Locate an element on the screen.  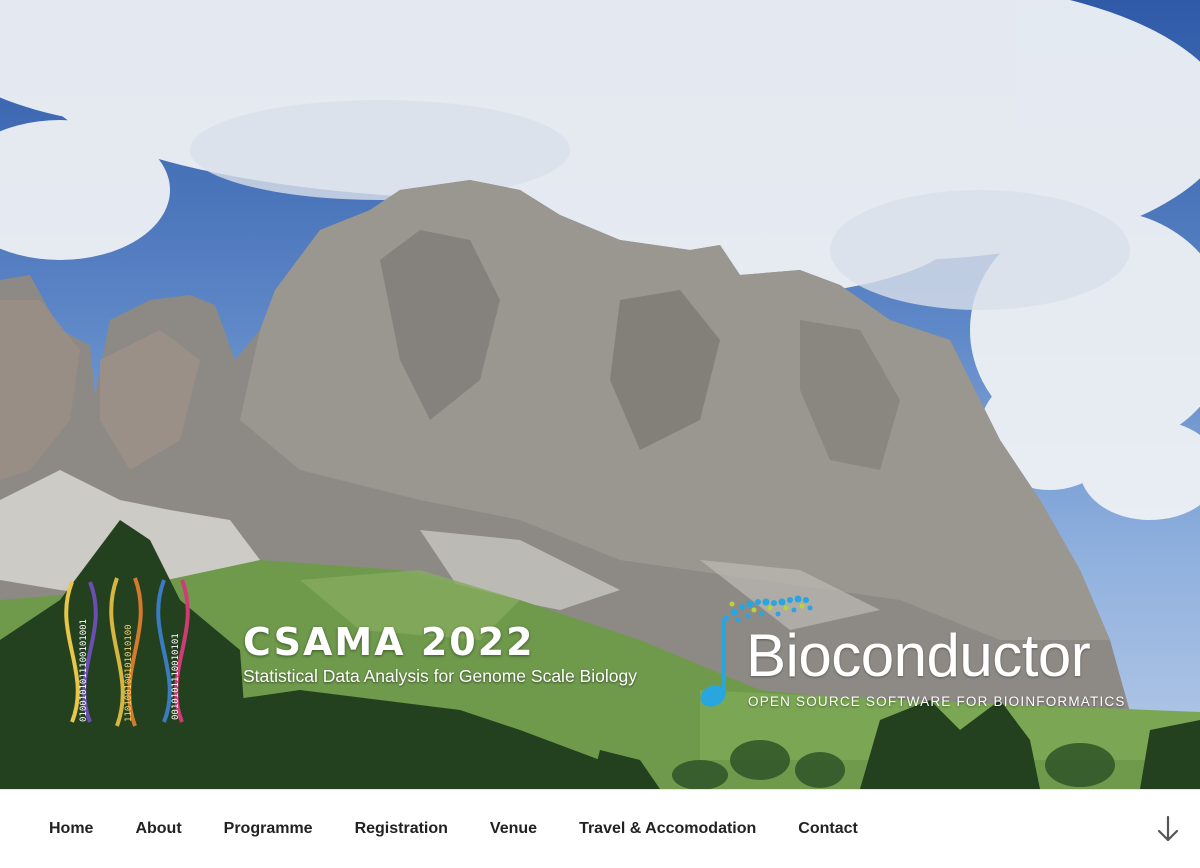
nav-item-travel-accomodation: Travel & Accomodation is located at coordinates (667, 829).